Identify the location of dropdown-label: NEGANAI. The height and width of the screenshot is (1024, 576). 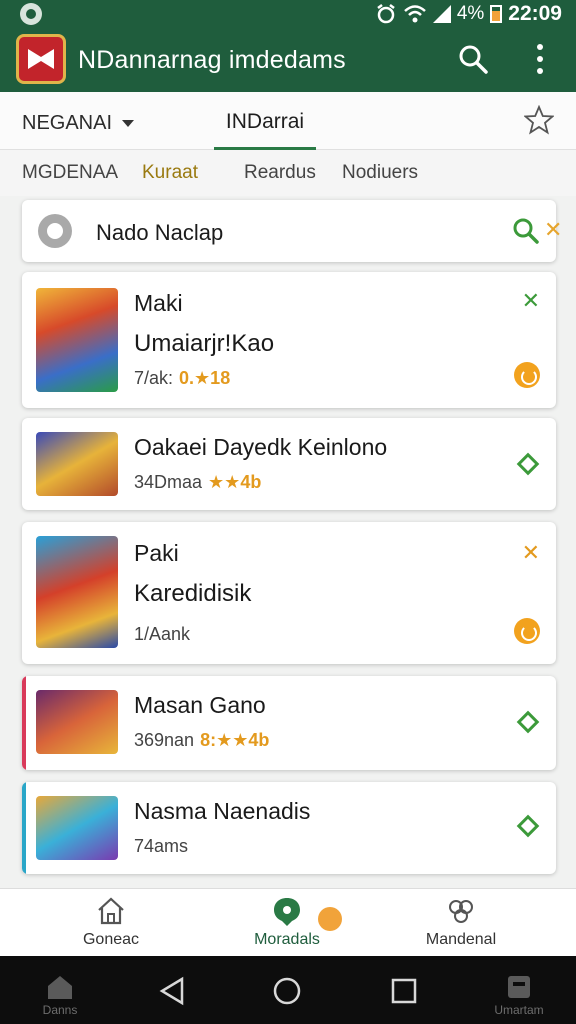
(67, 123).